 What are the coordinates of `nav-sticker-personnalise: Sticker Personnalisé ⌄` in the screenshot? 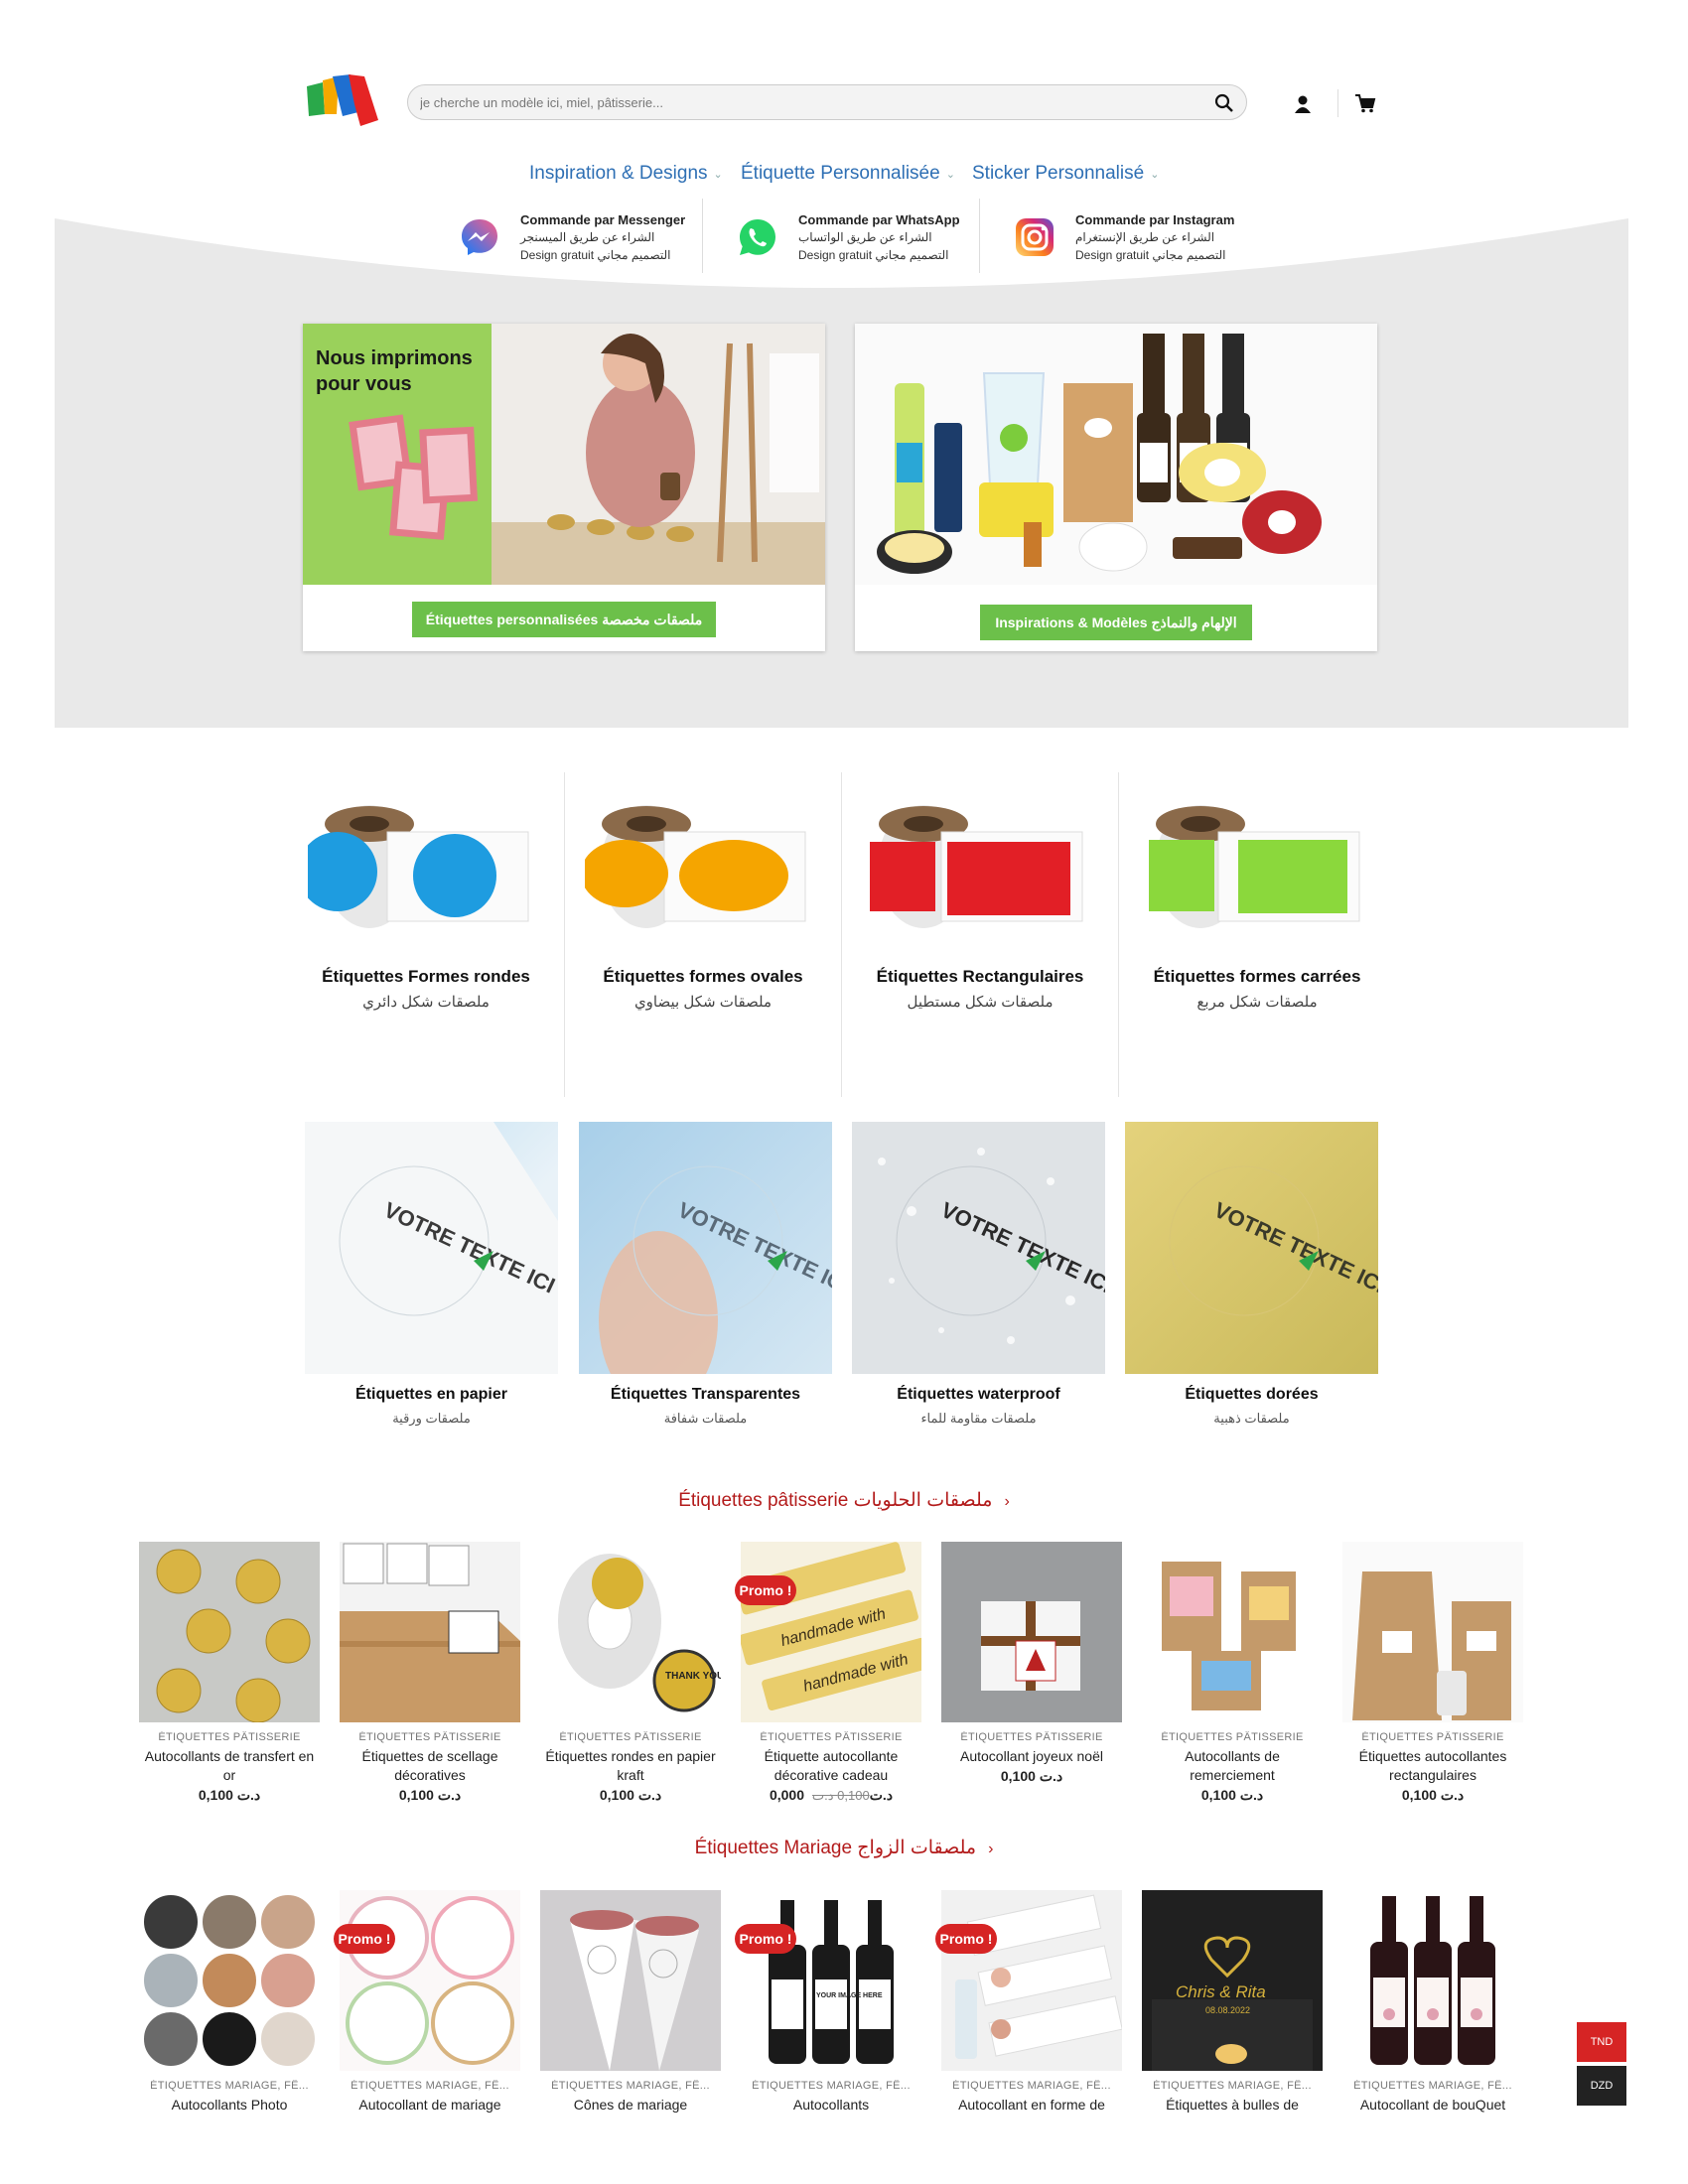 It's located at (1065, 174).